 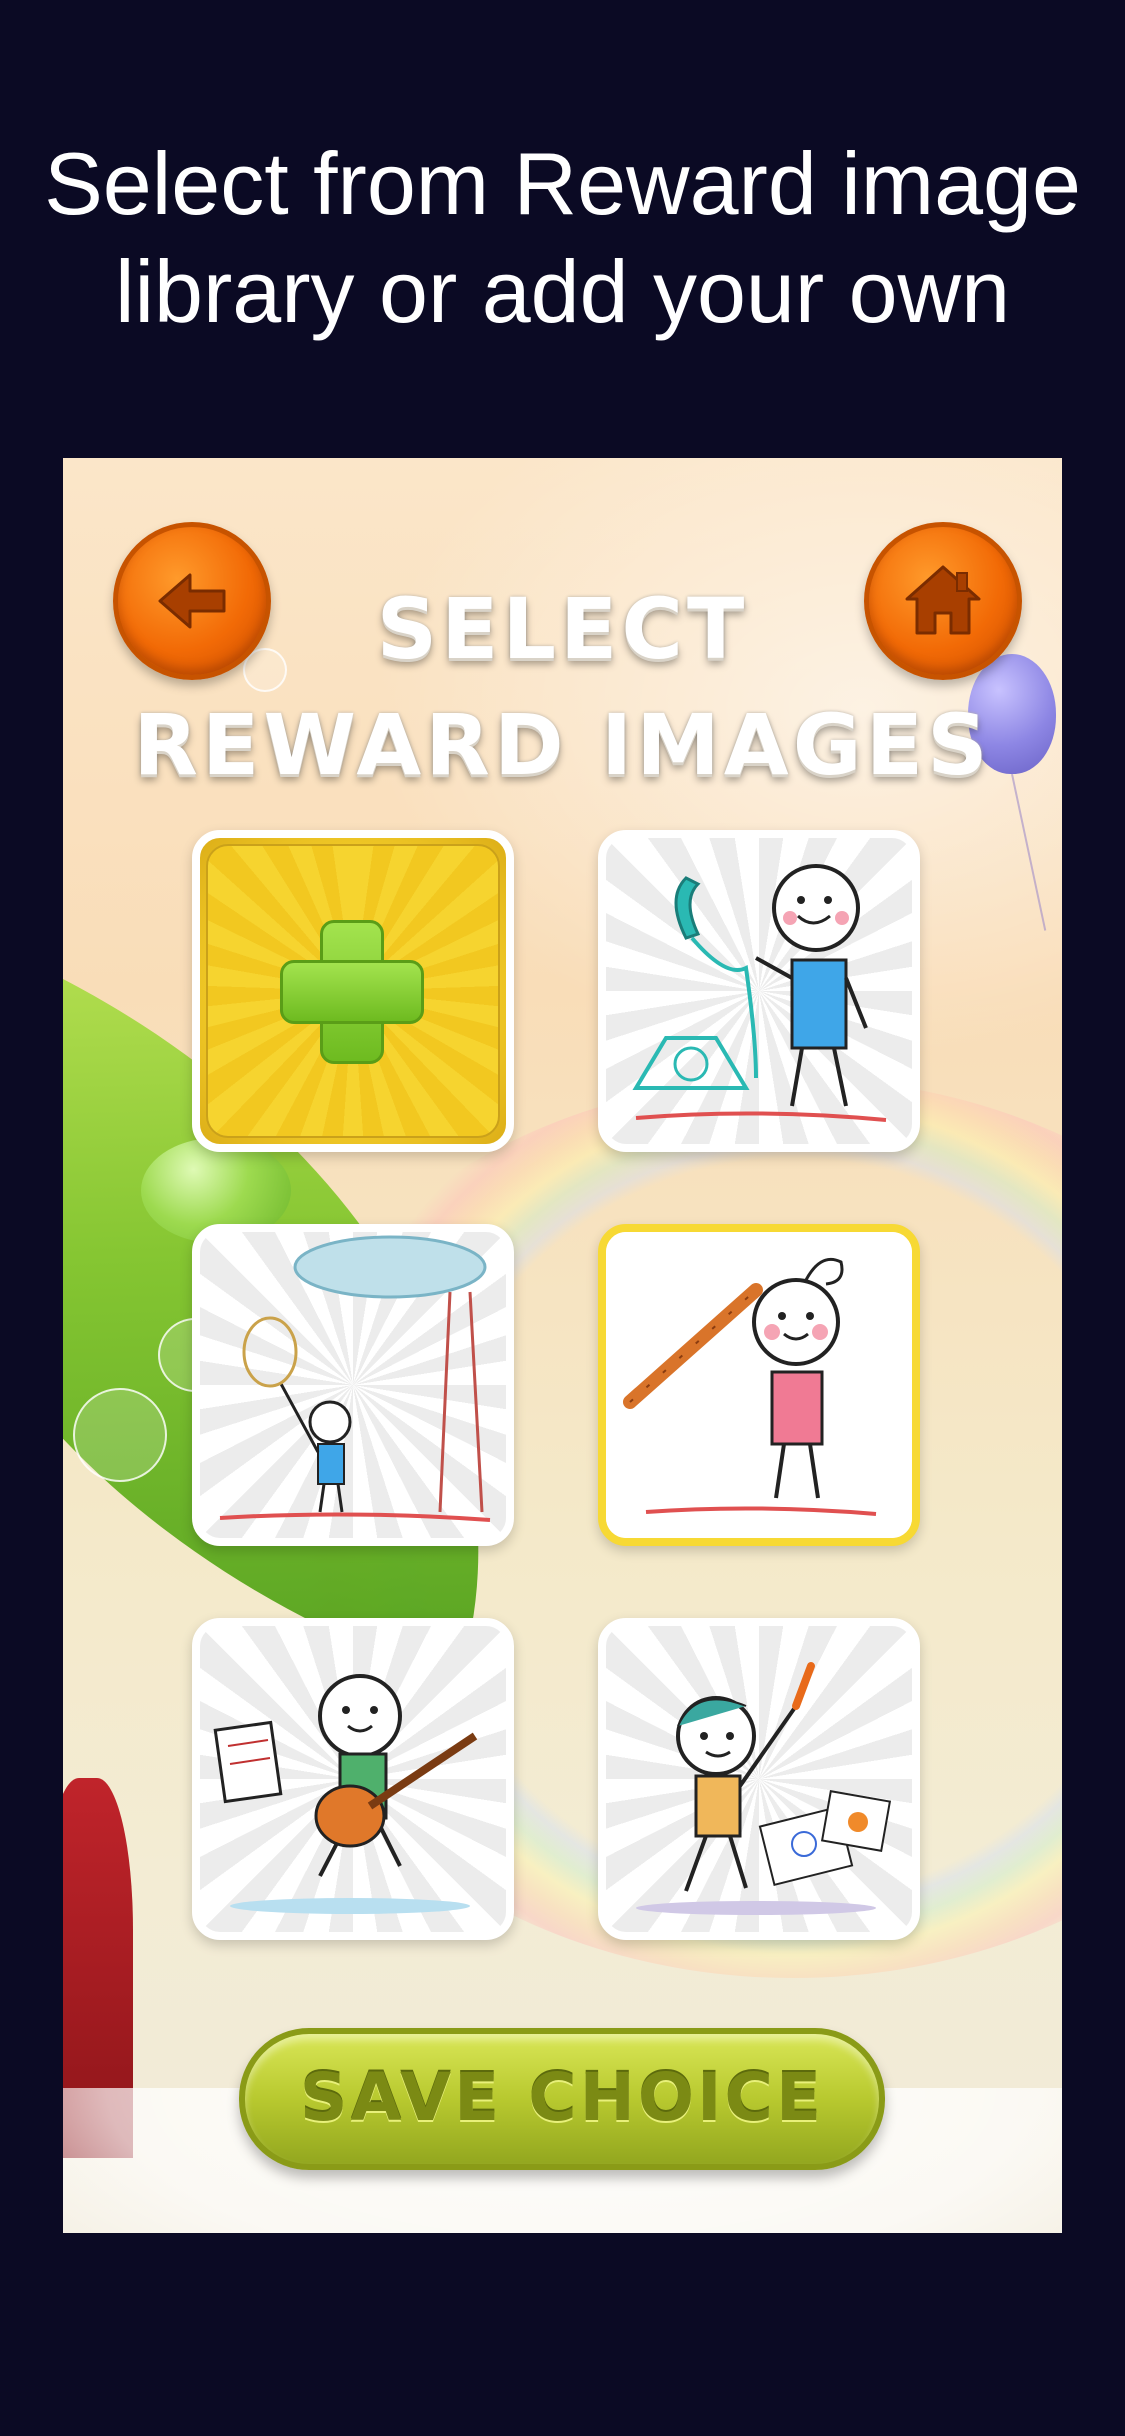 I want to click on reward-tile-butterfly-net, so click(x=353, y=1385).